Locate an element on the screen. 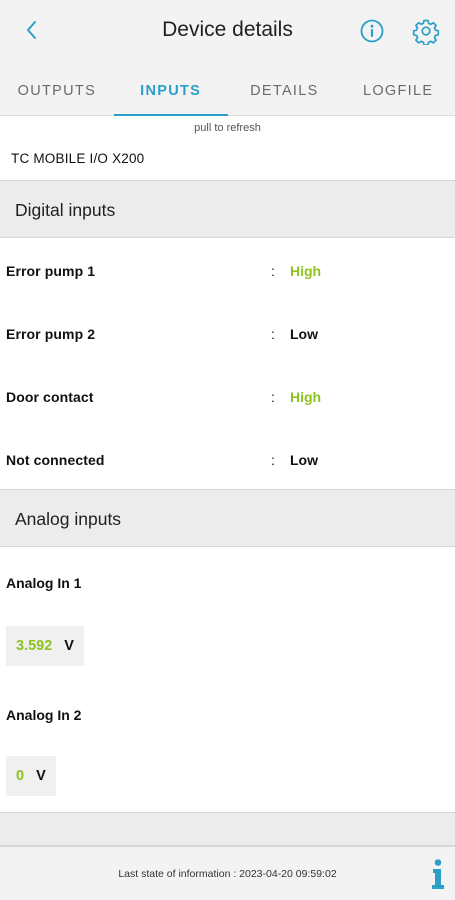 This screenshot has width=455, height=900. input-label: Error pump 2 is located at coordinates (51, 334).